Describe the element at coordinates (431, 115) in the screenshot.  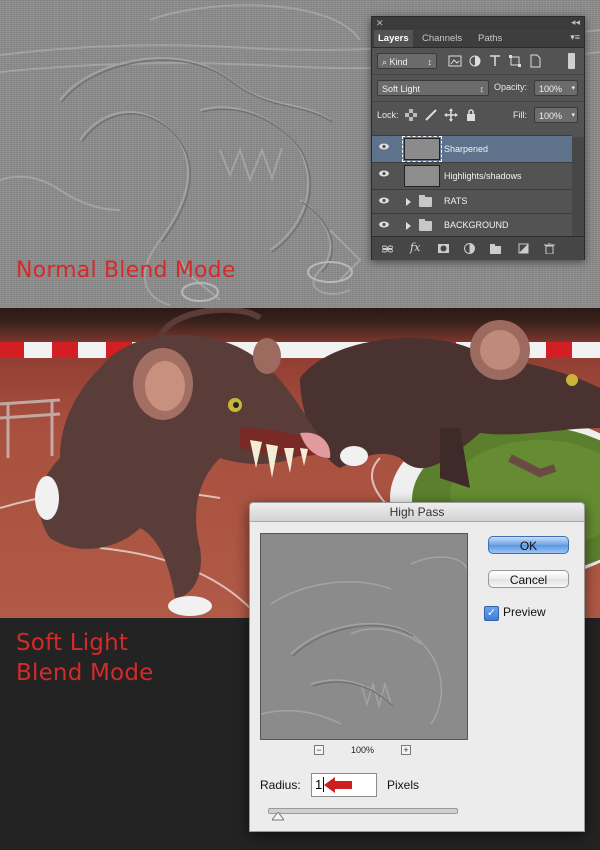
I see `lock-paint-brush-icon` at that location.